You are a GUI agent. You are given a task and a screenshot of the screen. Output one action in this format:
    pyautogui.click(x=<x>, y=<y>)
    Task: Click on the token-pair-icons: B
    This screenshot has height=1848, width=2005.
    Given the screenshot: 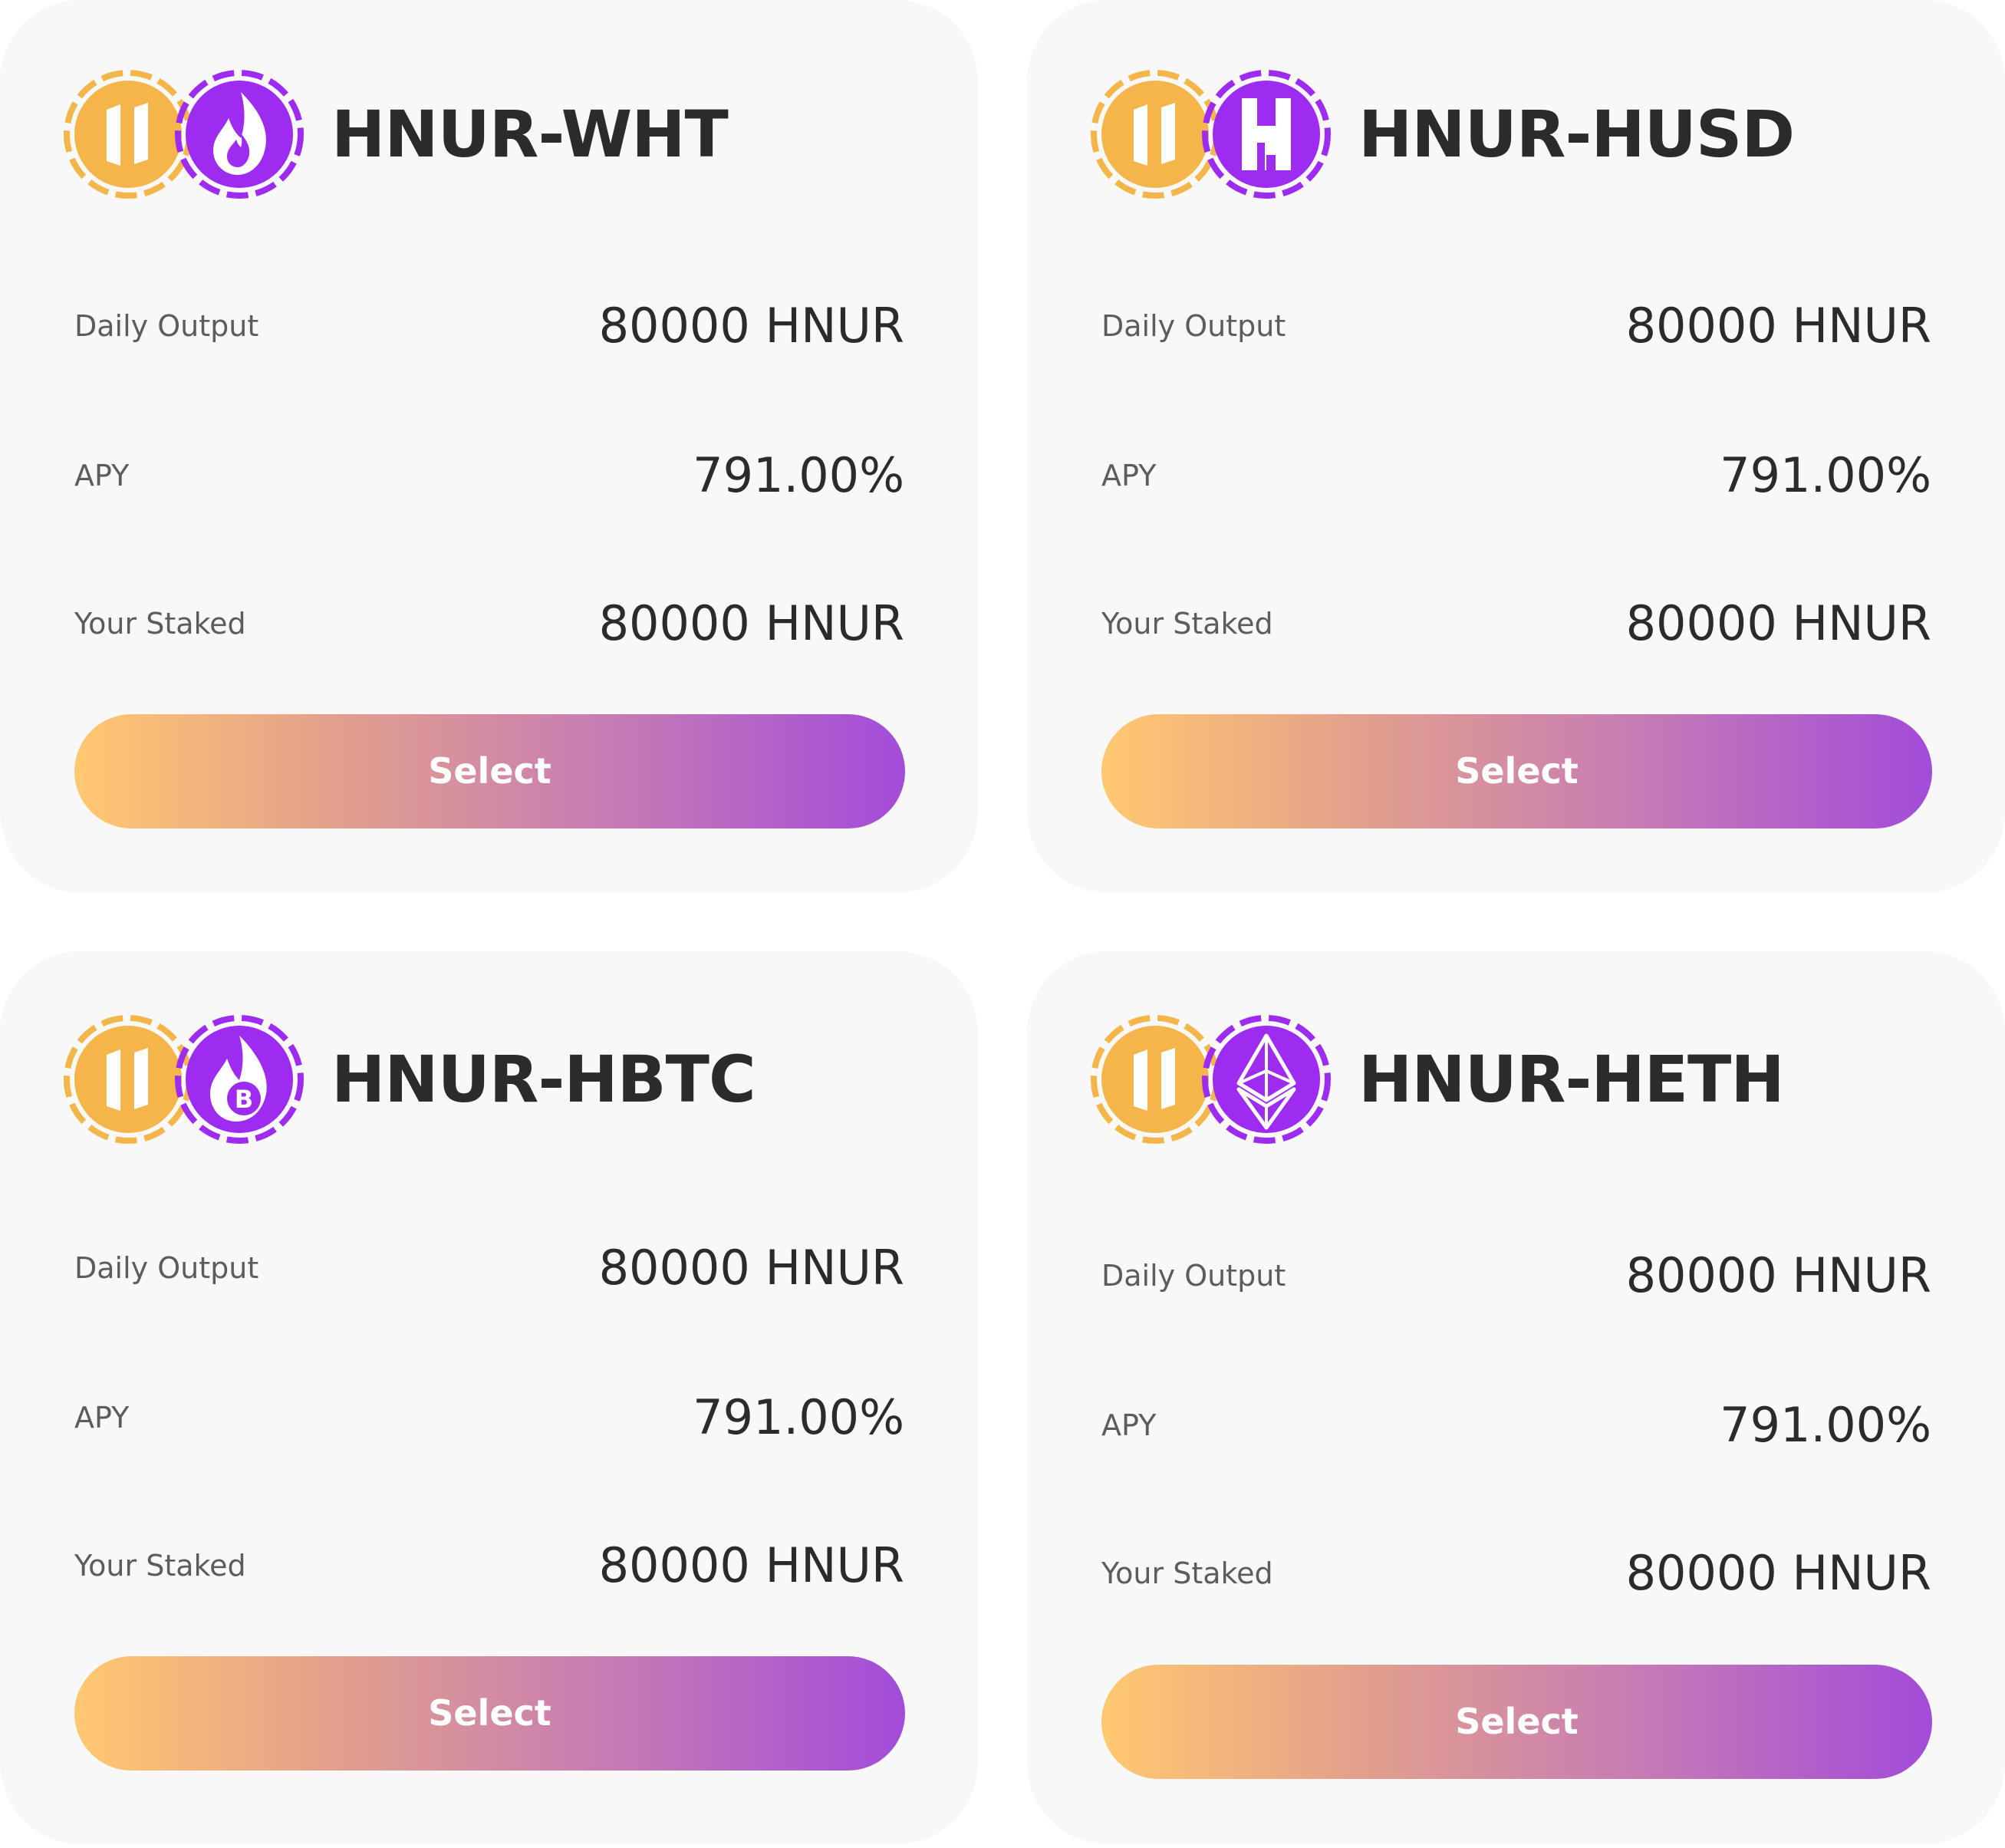 What is the action you would take?
    pyautogui.click(x=184, y=1080)
    